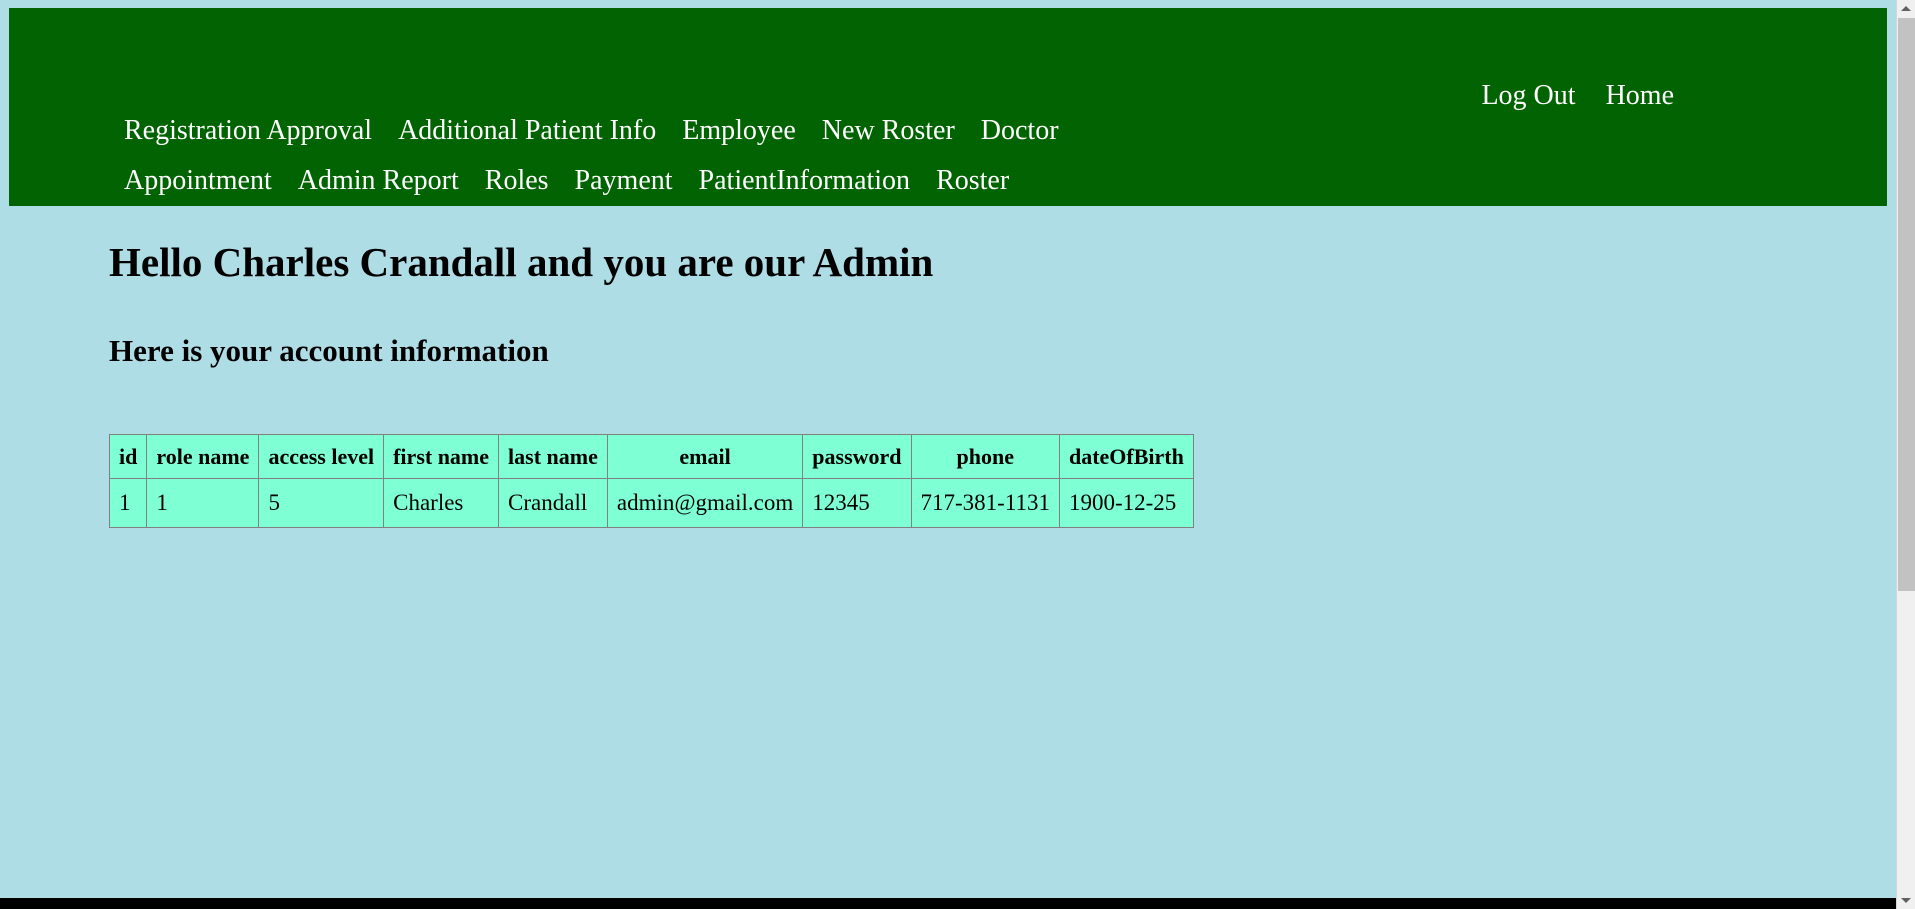 This screenshot has height=909, width=1915. Describe the element at coordinates (198, 181) in the screenshot. I see `nav-link-appointment: Appointment` at that location.